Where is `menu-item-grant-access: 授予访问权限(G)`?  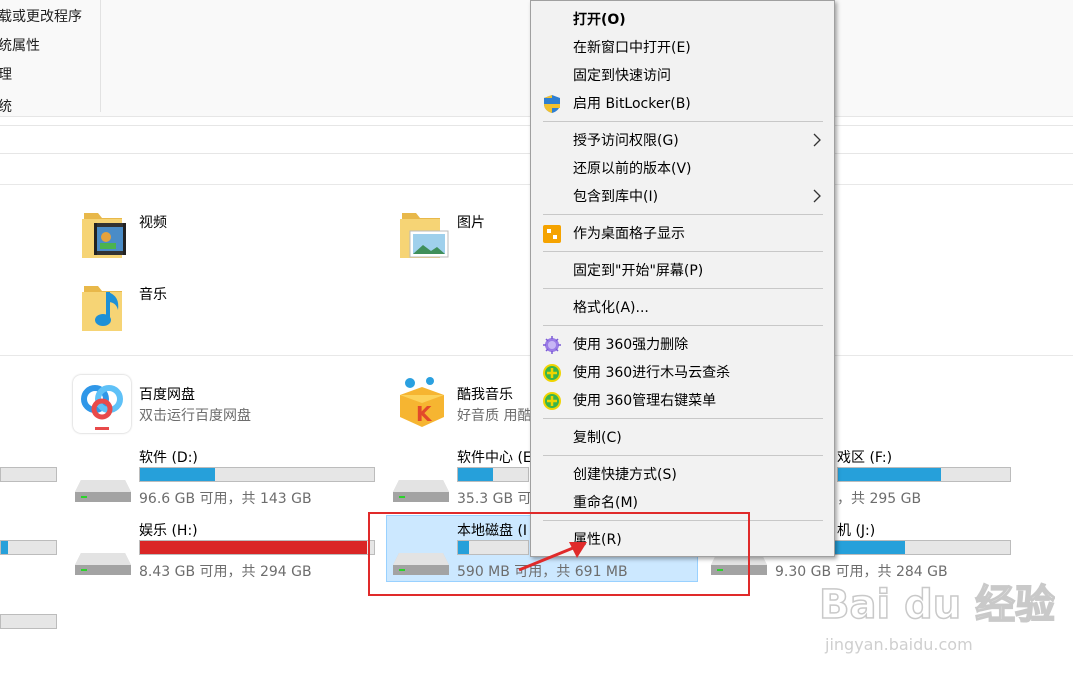
menu-item-grant-access: 授予访问权限(G) is located at coordinates (682, 140).